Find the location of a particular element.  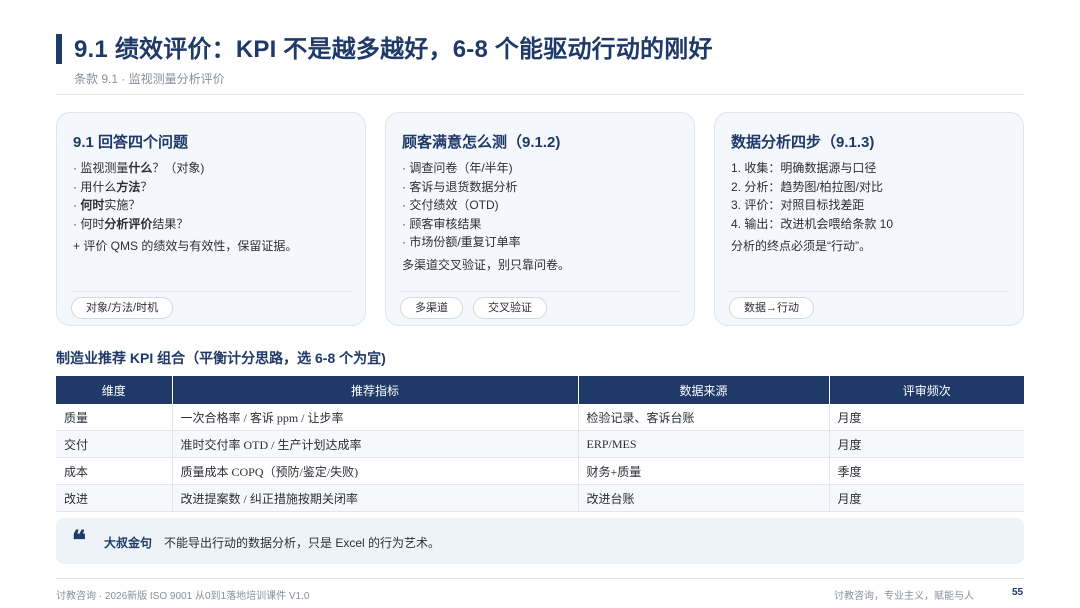

card-note: 分析的终点必须是“行动”。 is located at coordinates (801, 246).